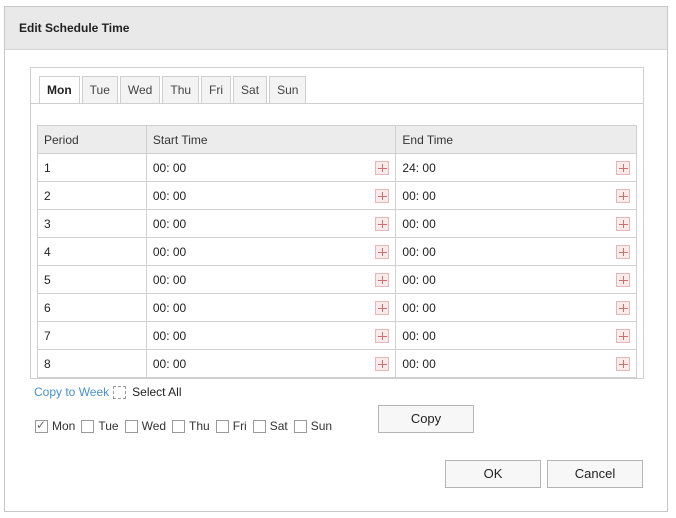 The image size is (676, 518). I want to click on tab-sat: Sat, so click(250, 90).